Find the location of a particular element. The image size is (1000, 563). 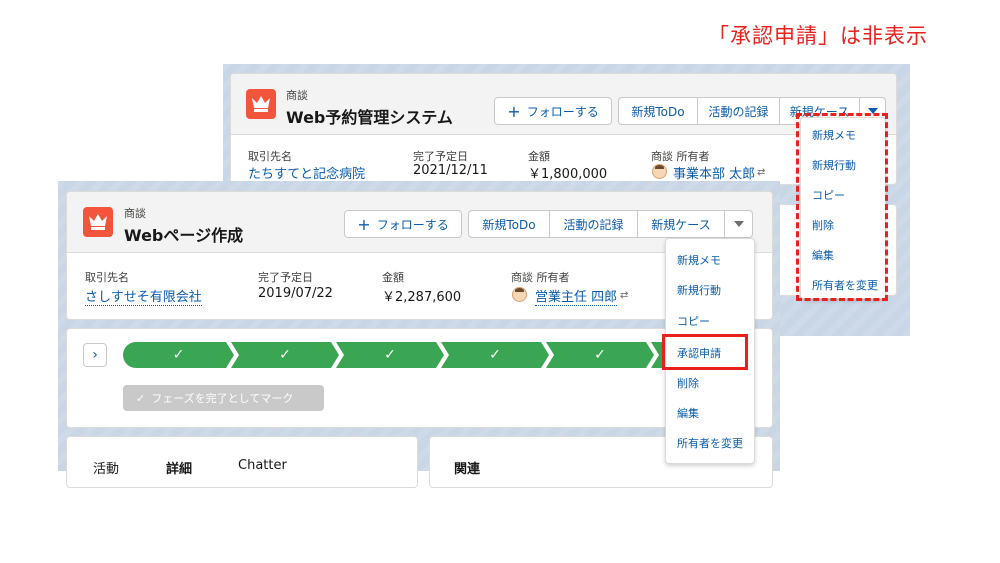

tab-chatter: Chatter is located at coordinates (262, 465).